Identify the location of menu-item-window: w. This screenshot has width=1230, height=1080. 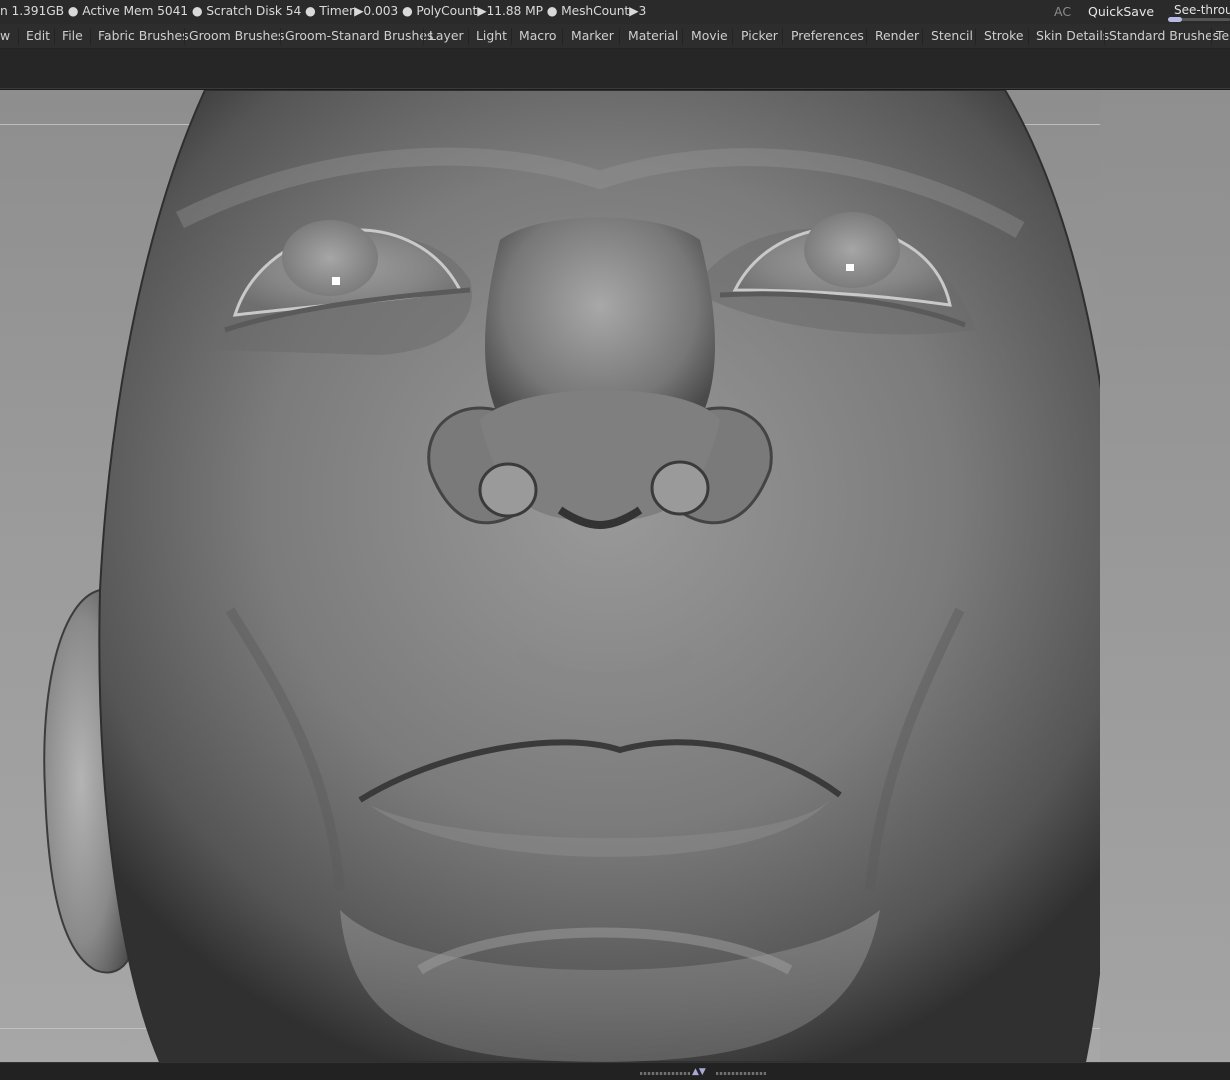
(5, 36).